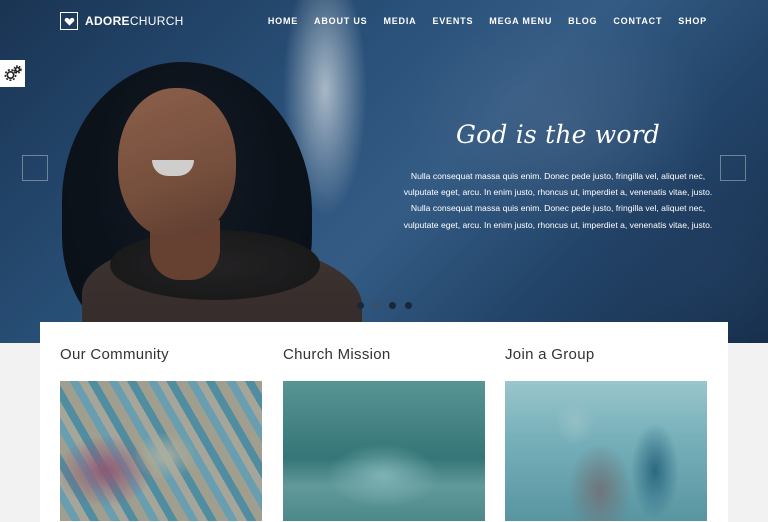 This screenshot has width=768, height=522. I want to click on slider-dot-active, so click(376, 305).